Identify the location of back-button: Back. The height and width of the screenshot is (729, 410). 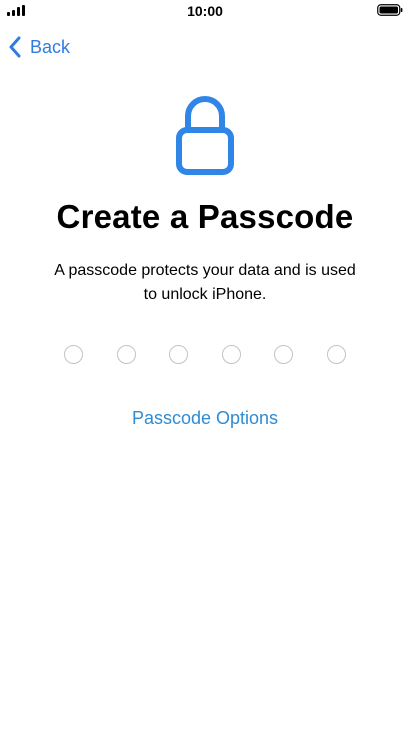
(39, 47).